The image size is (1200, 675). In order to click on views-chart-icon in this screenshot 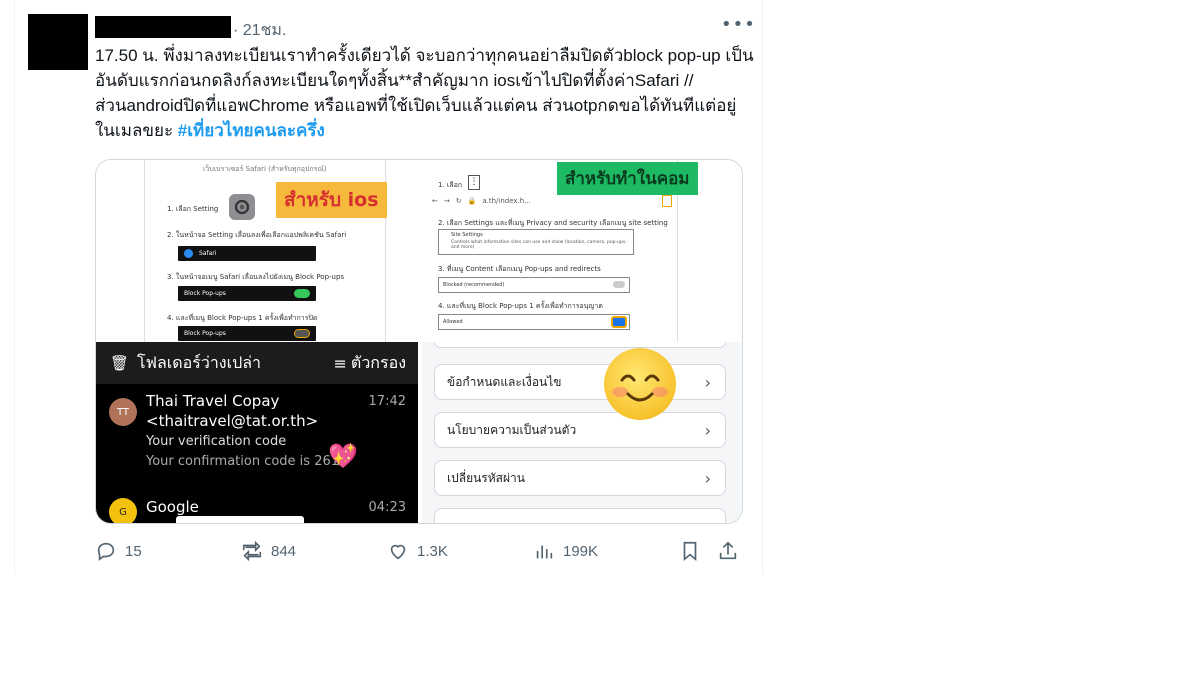, I will do `click(544, 552)`.